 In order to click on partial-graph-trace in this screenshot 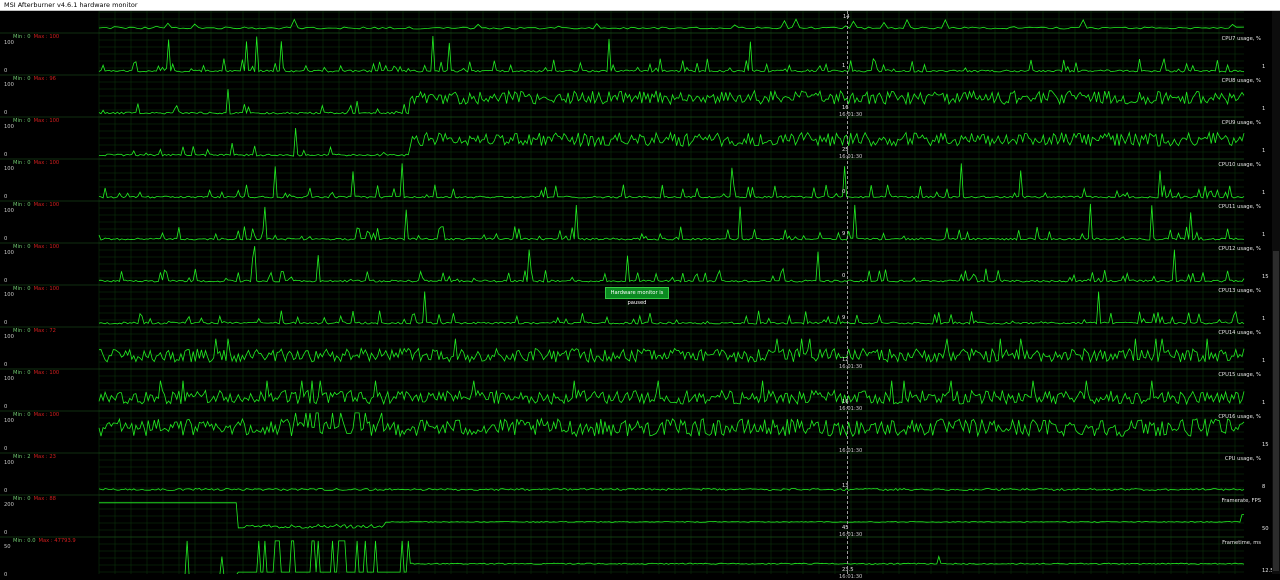, I will do `click(671, 24)`.